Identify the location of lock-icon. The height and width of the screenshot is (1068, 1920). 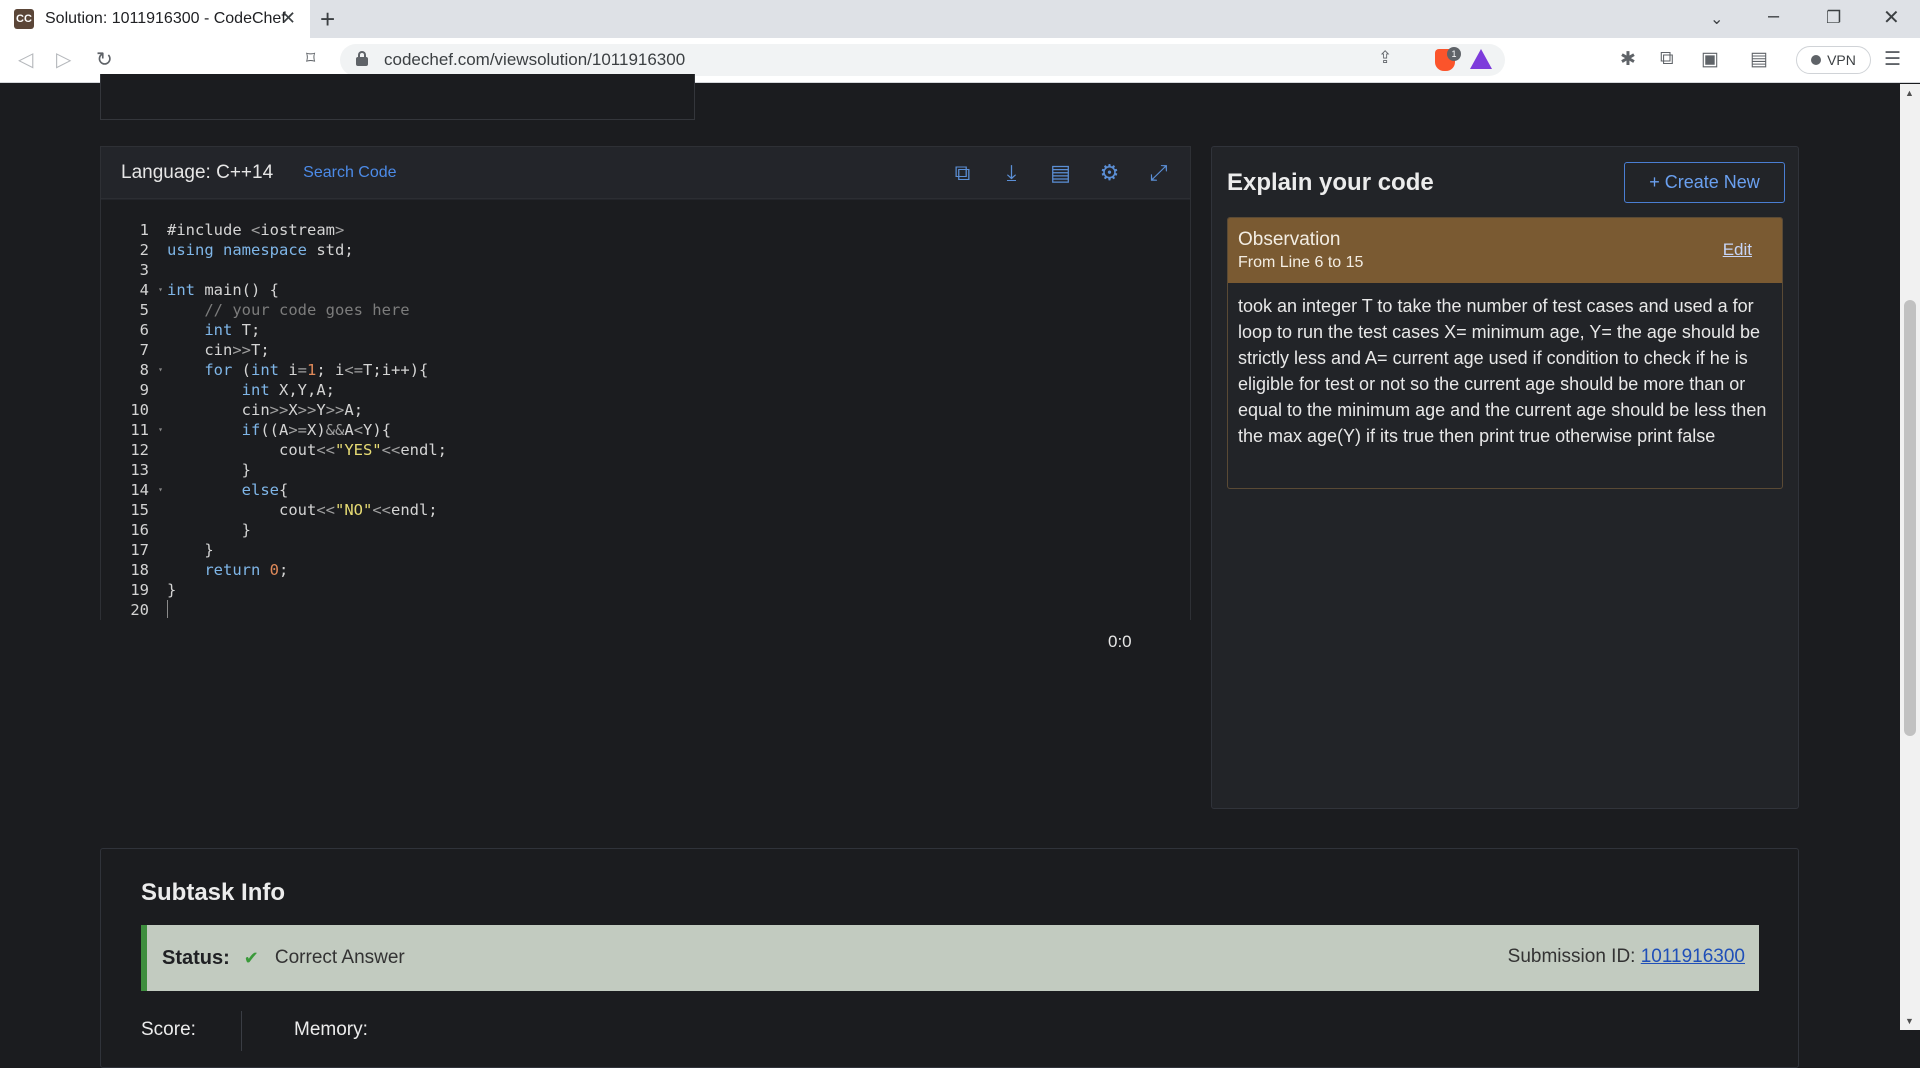
(362, 58).